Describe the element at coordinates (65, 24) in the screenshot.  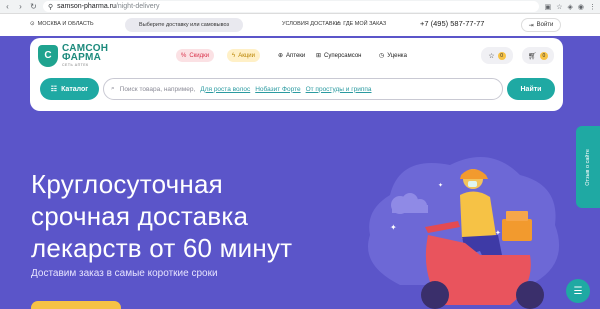
I see `region-label: МОСКВА И ОБЛАСТЬ` at that location.